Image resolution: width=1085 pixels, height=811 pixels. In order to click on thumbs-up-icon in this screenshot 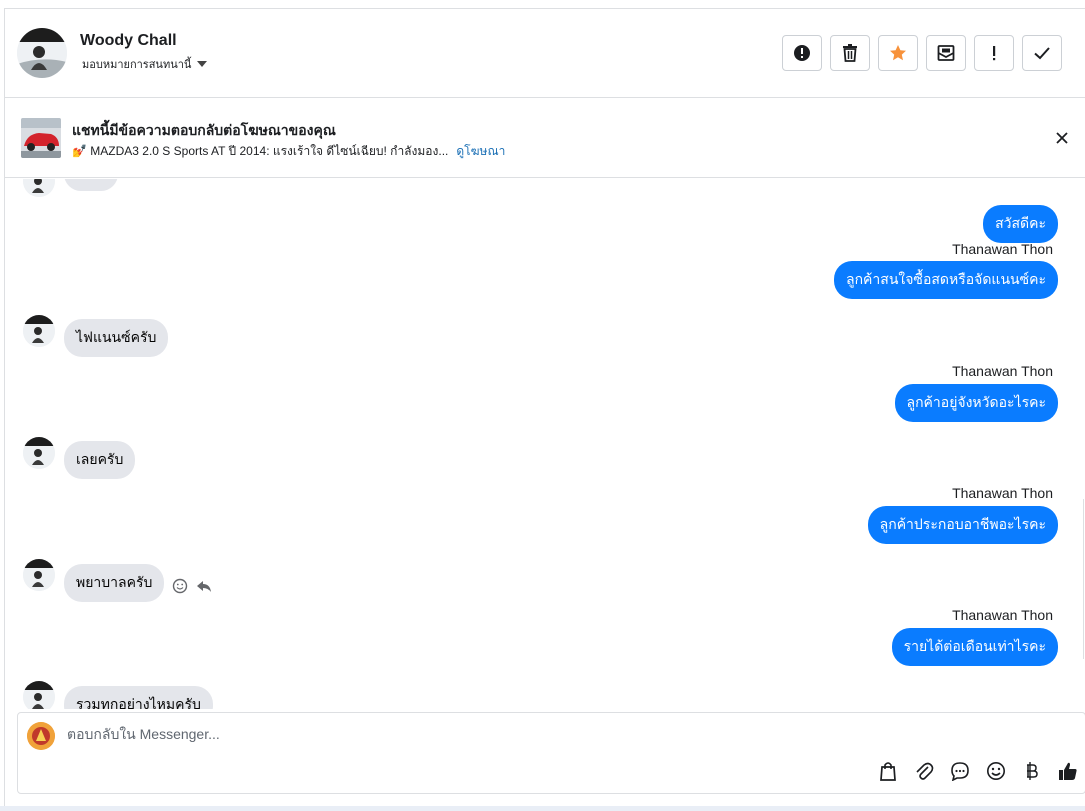, I will do `click(1068, 771)`.